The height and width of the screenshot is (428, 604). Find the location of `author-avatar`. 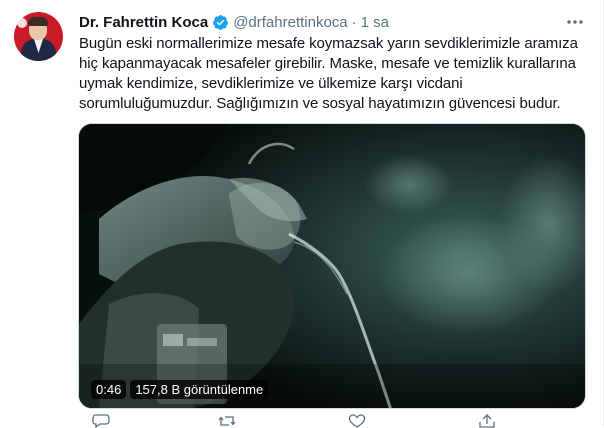

author-avatar is located at coordinates (38, 36).